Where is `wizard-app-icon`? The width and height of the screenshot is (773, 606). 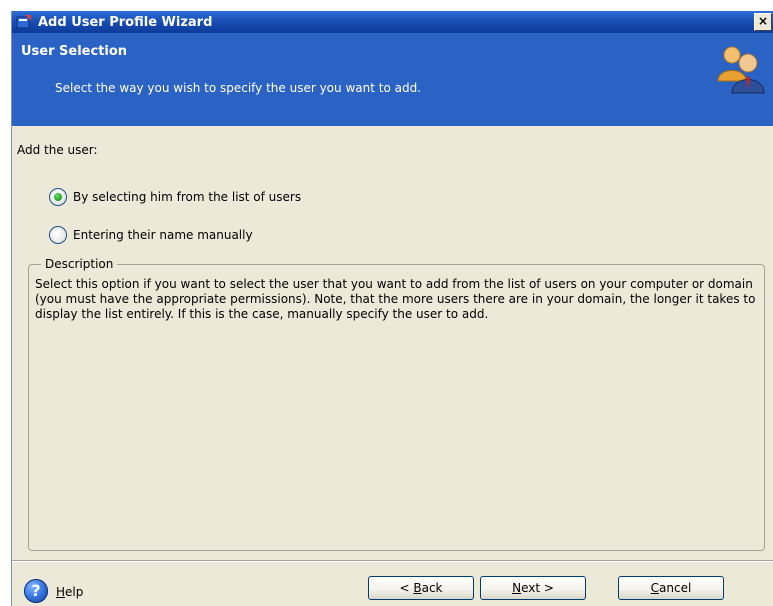
wizard-app-icon is located at coordinates (24, 22).